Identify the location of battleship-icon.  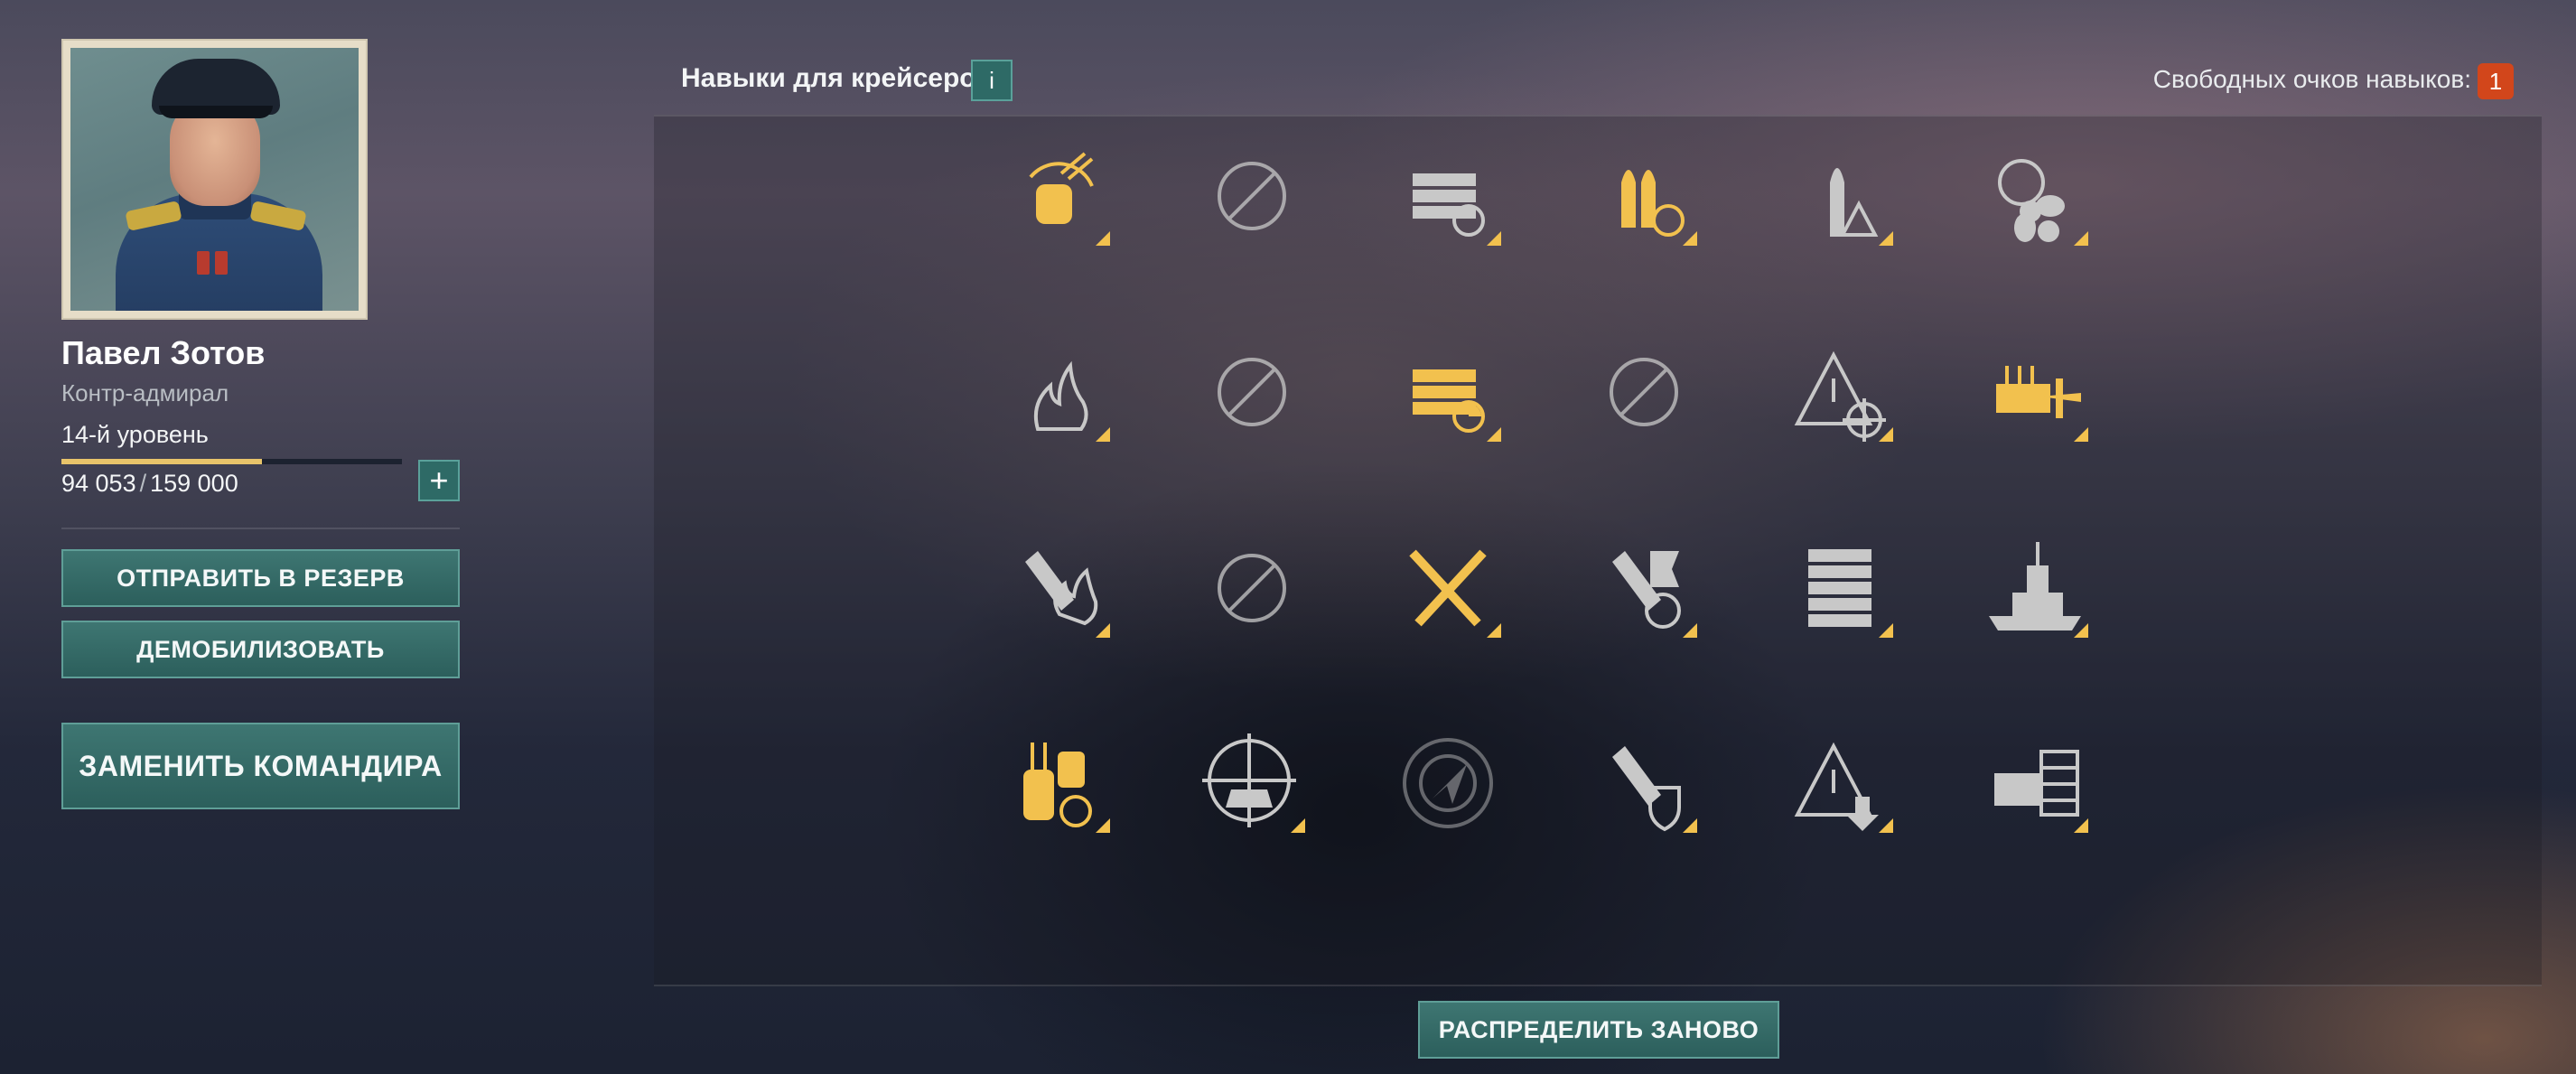
(2035, 588).